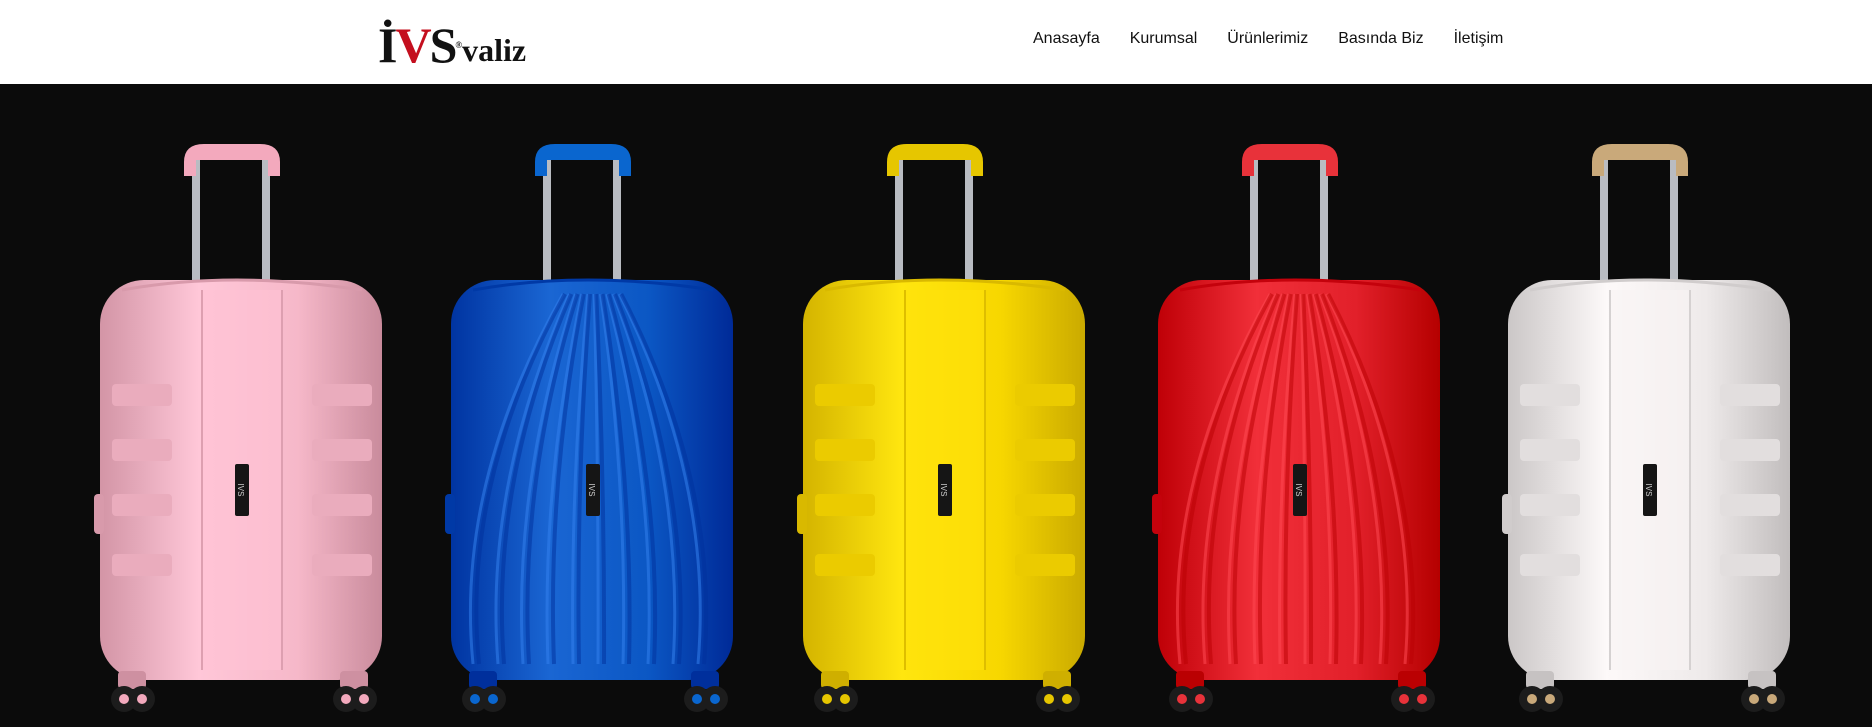 The height and width of the screenshot is (727, 1872). I want to click on suitcase-red: IVS, so click(1296, 428).